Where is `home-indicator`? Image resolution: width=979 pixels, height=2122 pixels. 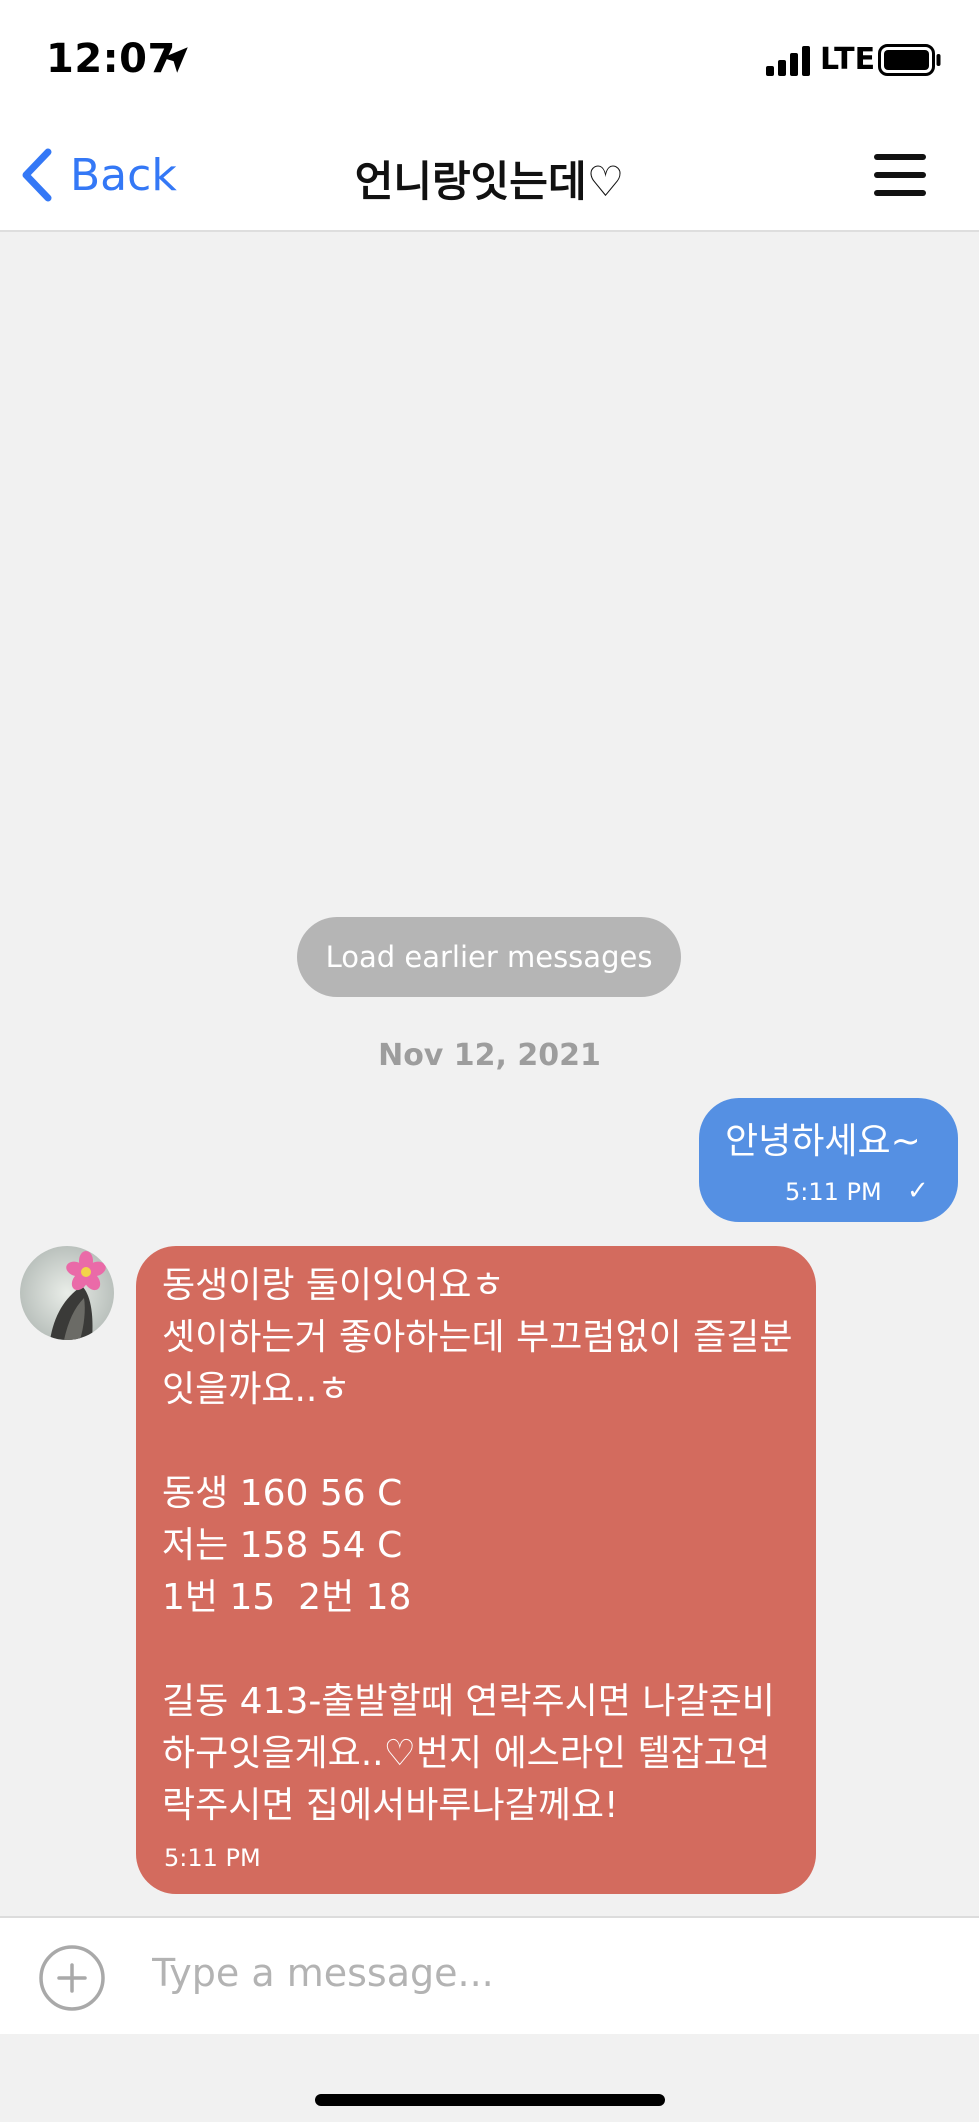 home-indicator is located at coordinates (490, 2100).